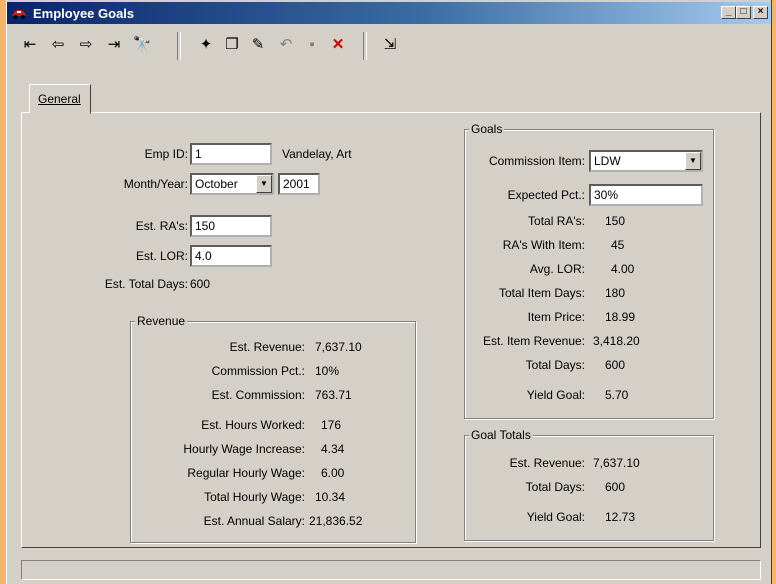 The height and width of the screenshot is (584, 776). What do you see at coordinates (246, 473) in the screenshot?
I see `revenue-row-label: Regular Hourly Wage:` at bounding box center [246, 473].